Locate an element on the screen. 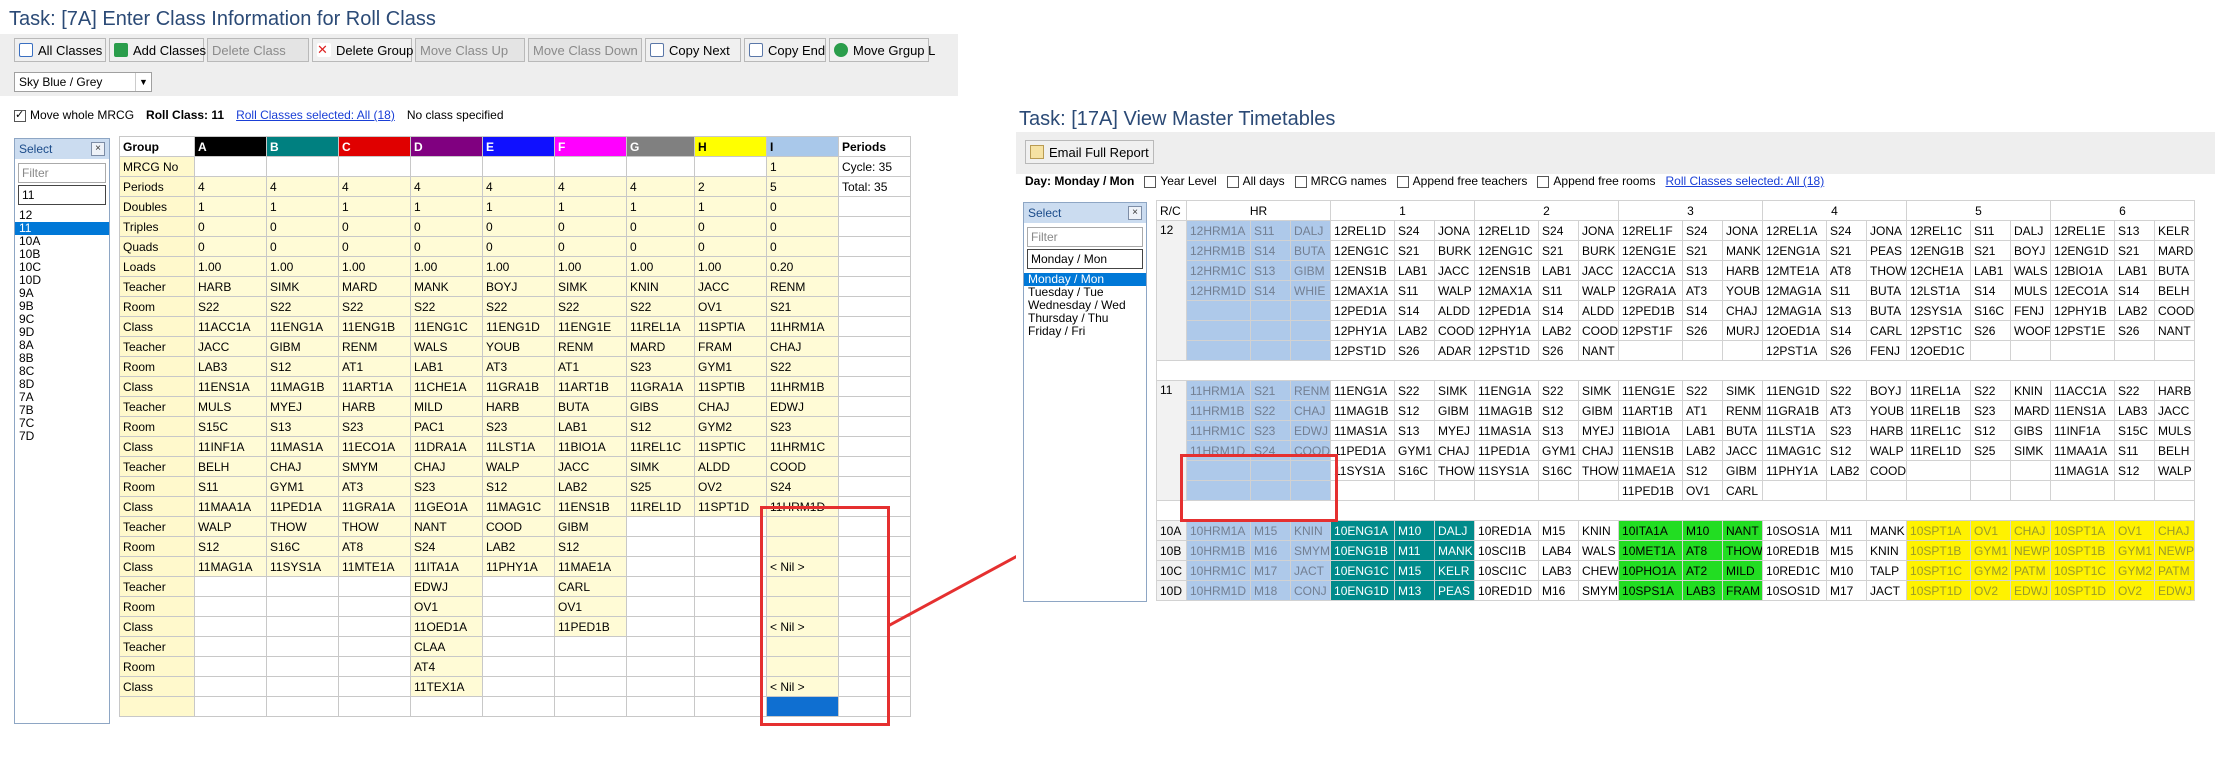  timetable-cell: S25 is located at coordinates (1991, 450).